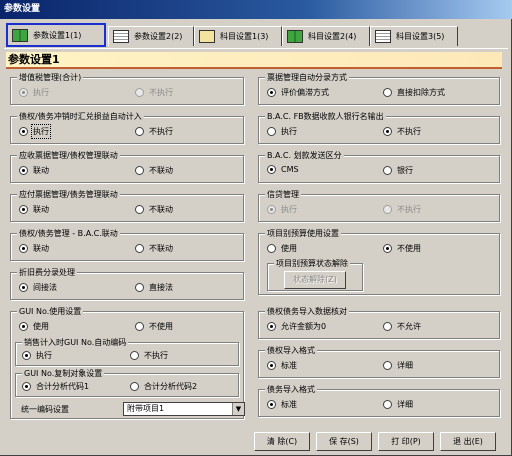 This screenshot has height=456, width=512. What do you see at coordinates (254, 68) in the screenshot?
I see `title-underline` at bounding box center [254, 68].